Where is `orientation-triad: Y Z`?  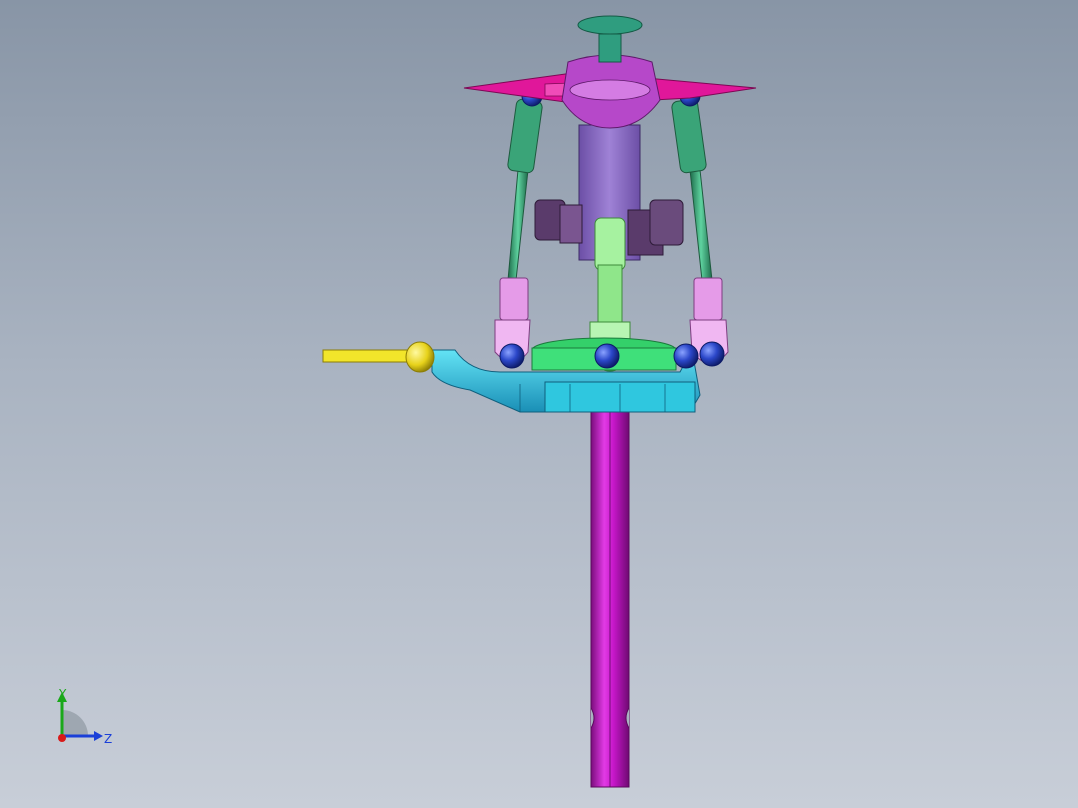
orientation-triad: Y Z is located at coordinates (84, 716).